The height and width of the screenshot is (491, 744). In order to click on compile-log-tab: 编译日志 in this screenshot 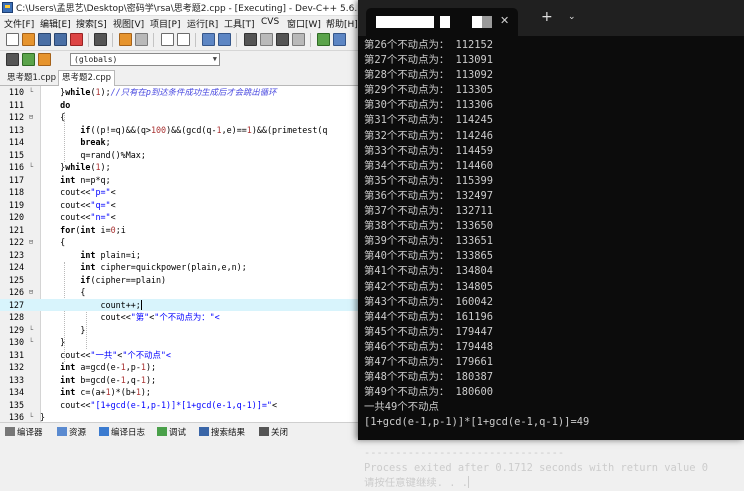, I will do `click(122, 432)`.